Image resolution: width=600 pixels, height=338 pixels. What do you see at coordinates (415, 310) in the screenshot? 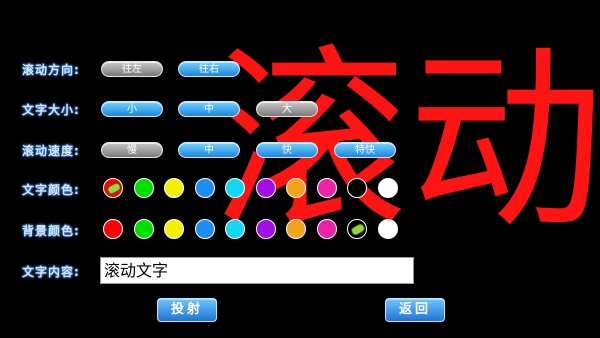
I see `back-button: 返回` at bounding box center [415, 310].